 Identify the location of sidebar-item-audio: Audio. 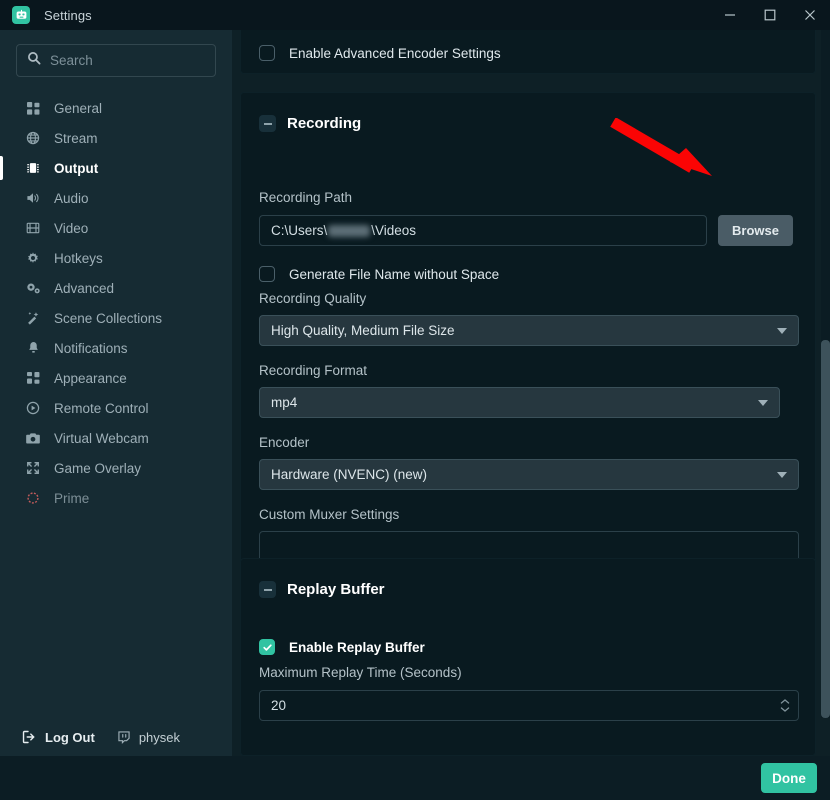
(116, 198).